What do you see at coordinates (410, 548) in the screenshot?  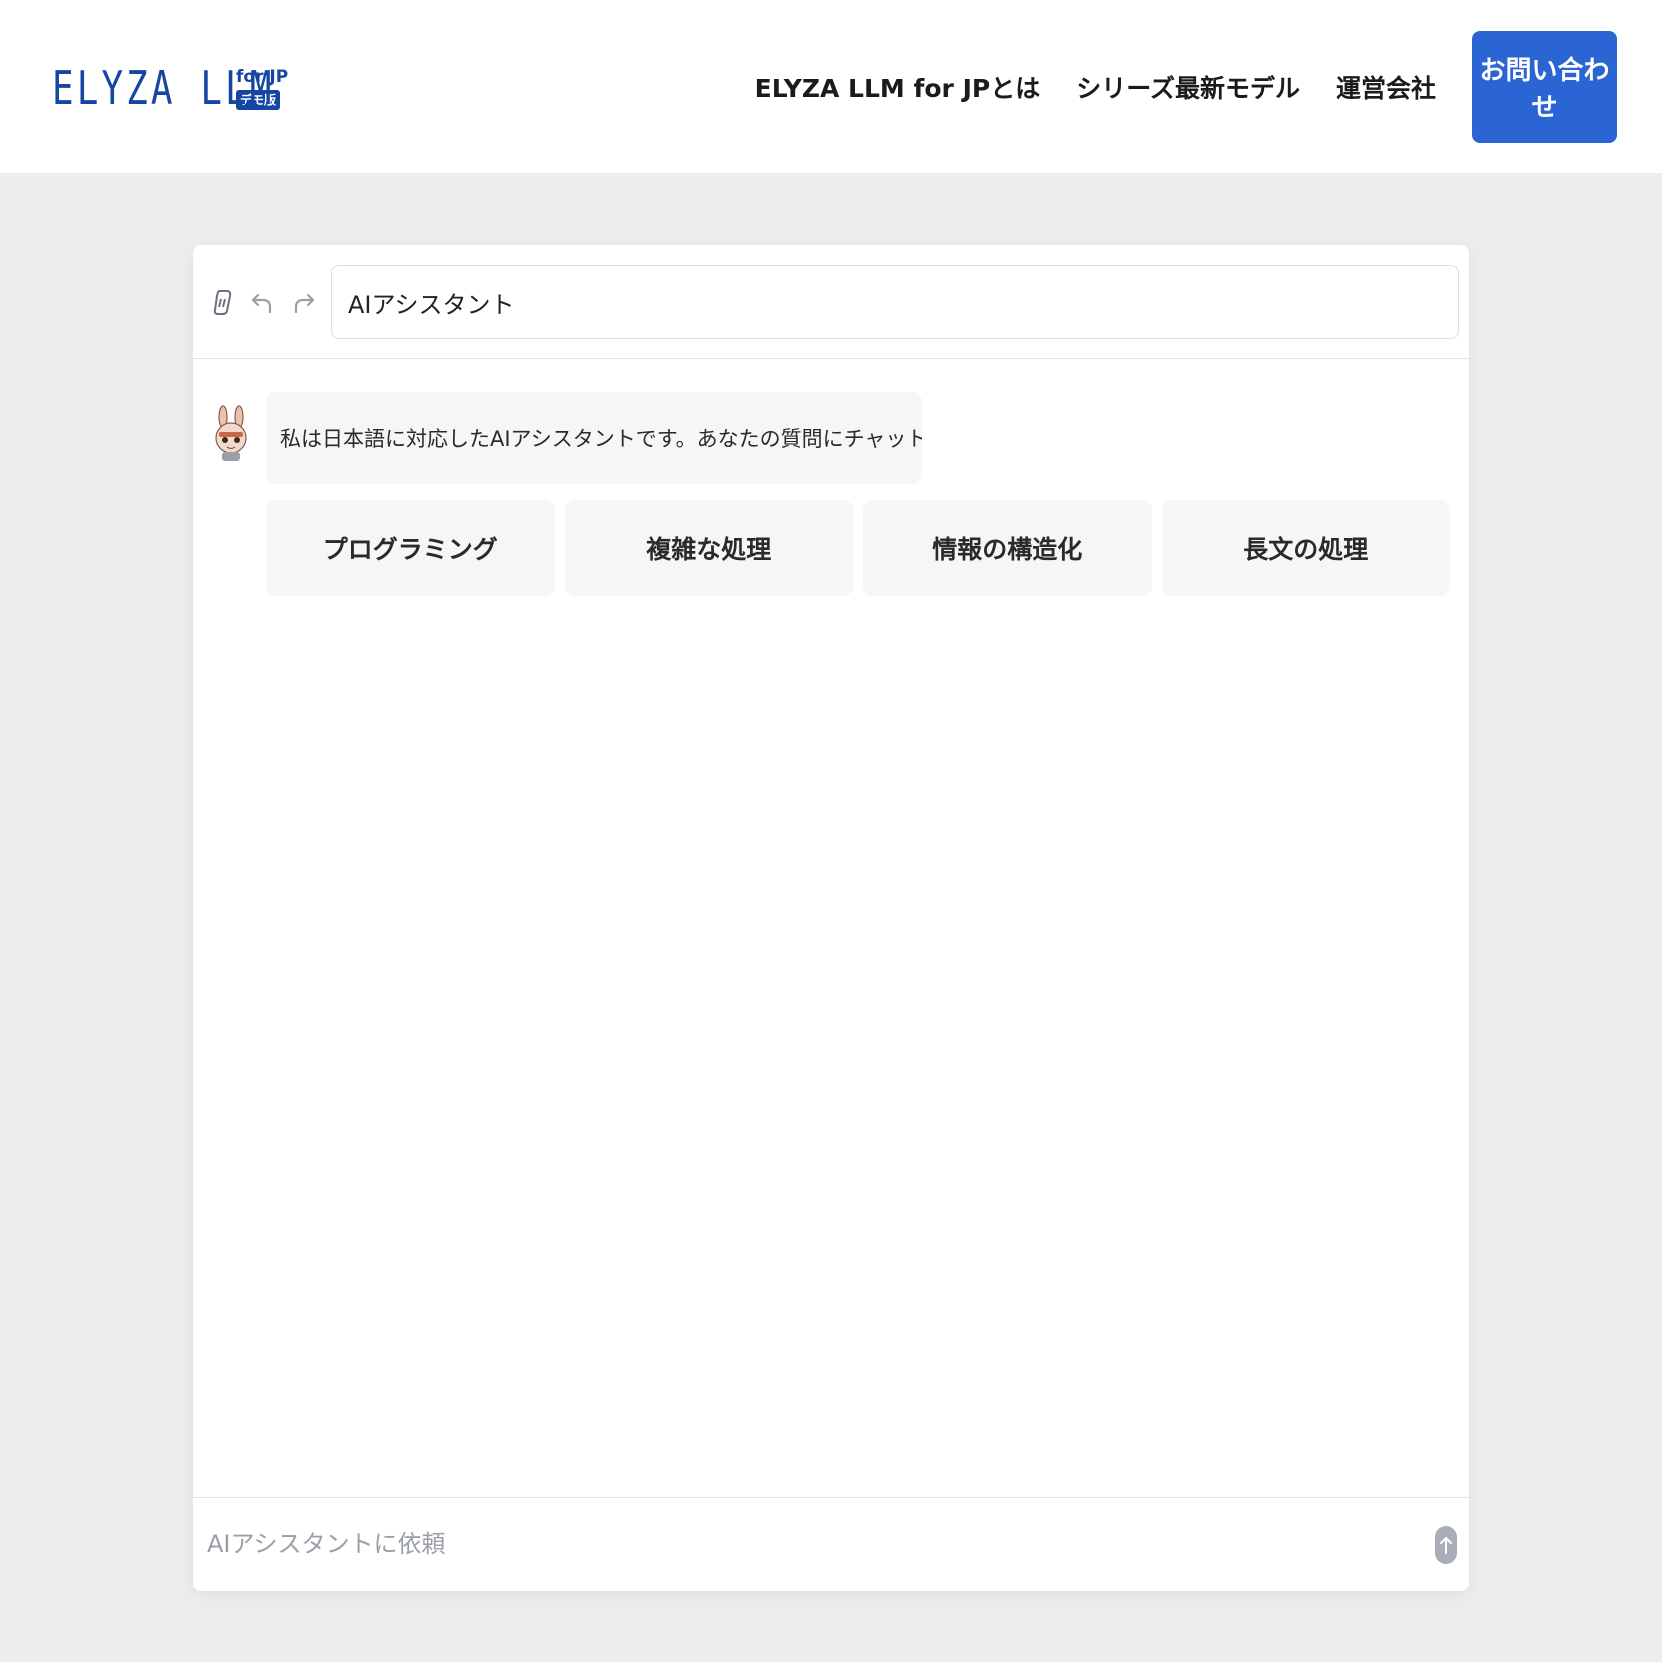 I see `suggestion-programming: プログラミング` at bounding box center [410, 548].